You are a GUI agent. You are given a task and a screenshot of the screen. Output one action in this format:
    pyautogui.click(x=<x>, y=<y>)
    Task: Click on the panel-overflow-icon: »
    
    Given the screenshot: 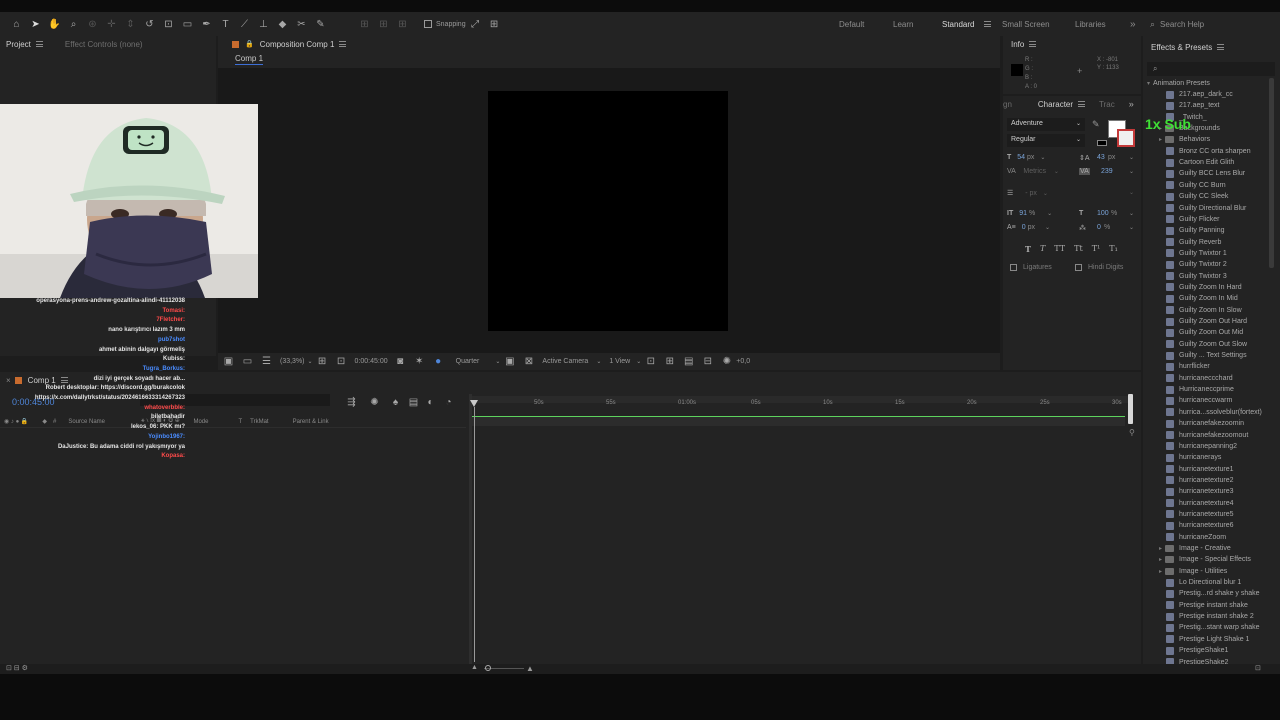 What is the action you would take?
    pyautogui.click(x=1131, y=104)
    